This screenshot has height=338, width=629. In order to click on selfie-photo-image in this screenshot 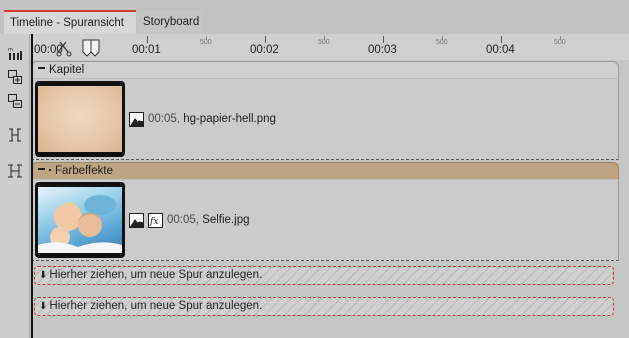, I will do `click(80, 220)`.